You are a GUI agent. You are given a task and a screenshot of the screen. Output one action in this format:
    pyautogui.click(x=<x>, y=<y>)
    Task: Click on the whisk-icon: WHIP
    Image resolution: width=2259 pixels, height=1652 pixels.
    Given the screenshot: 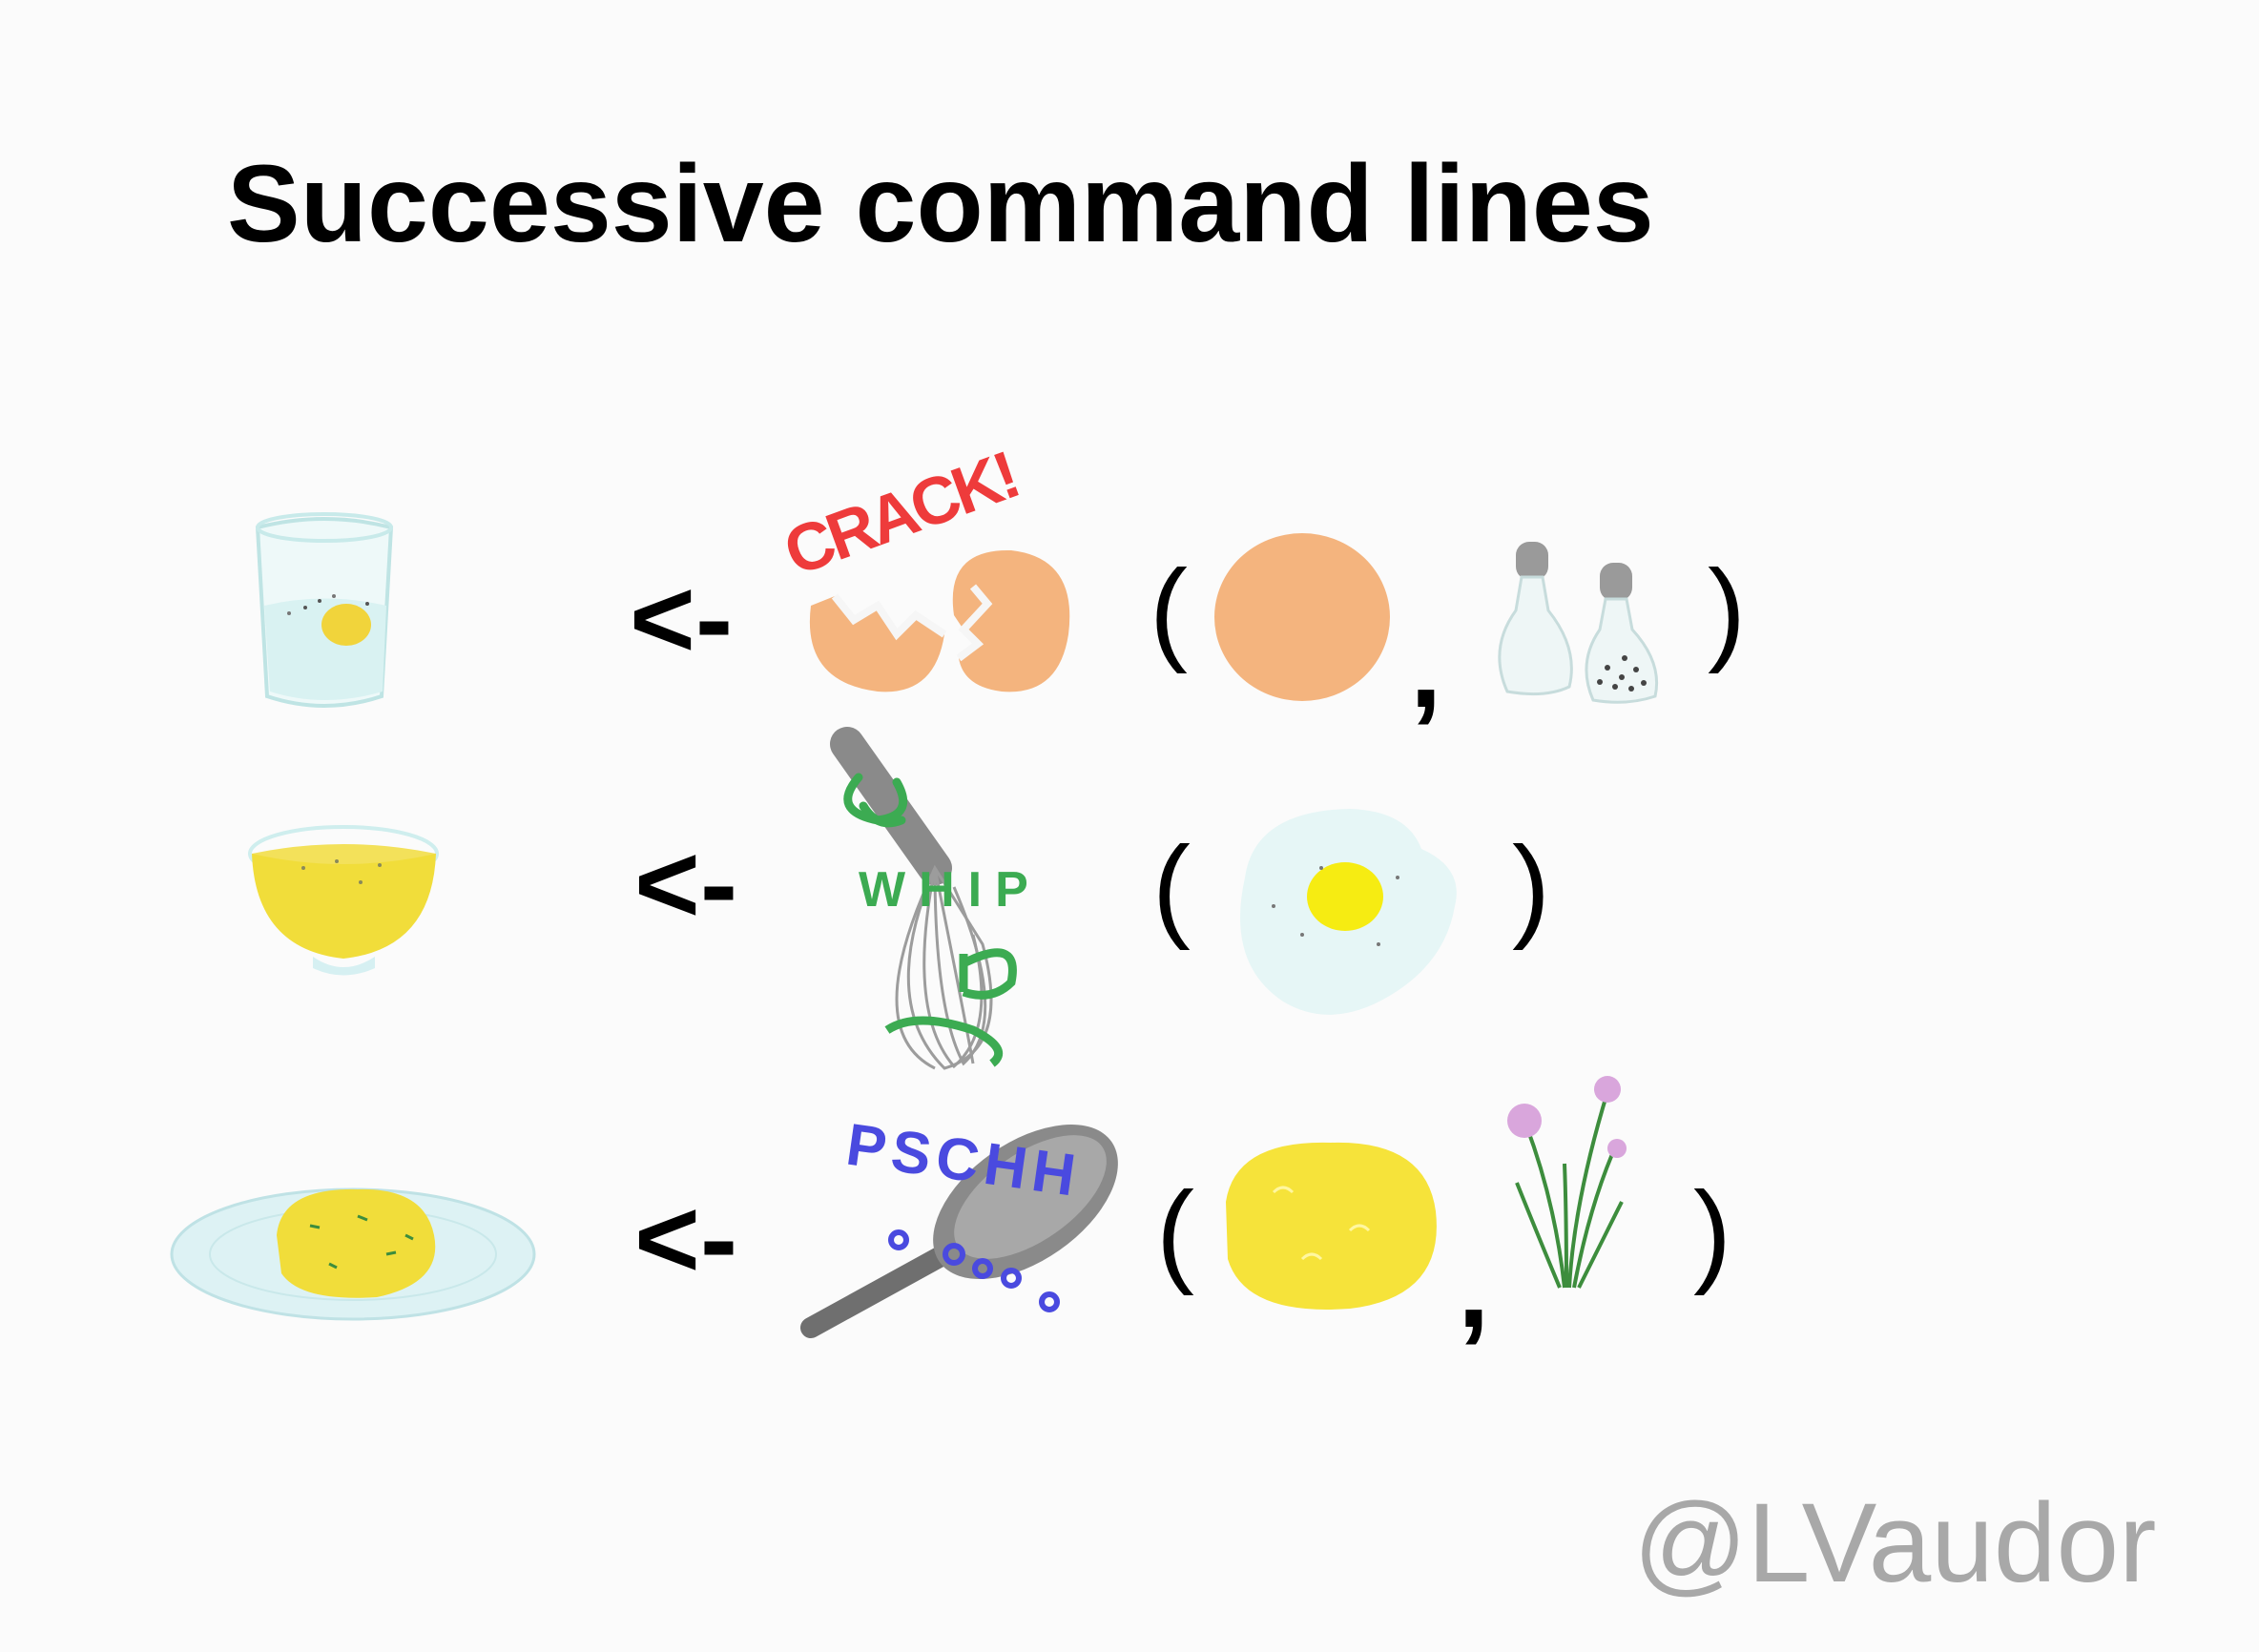 What is the action you would take?
    pyautogui.click(x=936, y=898)
    